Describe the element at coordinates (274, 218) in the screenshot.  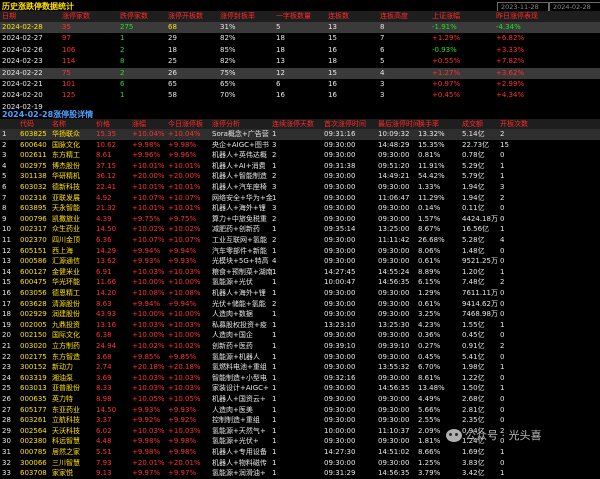
I see `detail-cell: 2` at that location.